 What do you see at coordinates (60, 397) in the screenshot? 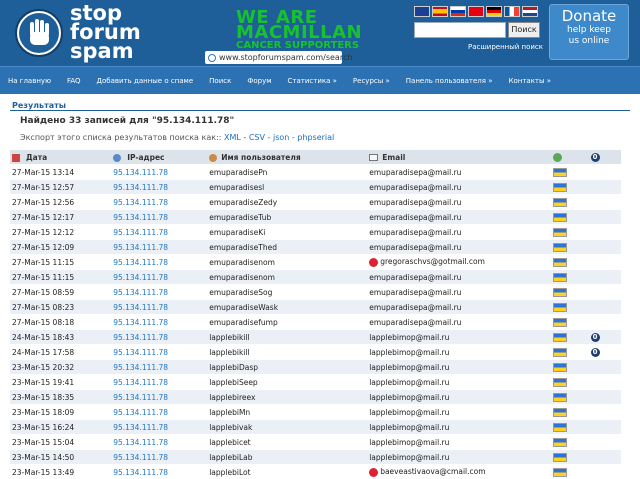
I see `row-date: 23-Mar-15 18:35` at bounding box center [60, 397].